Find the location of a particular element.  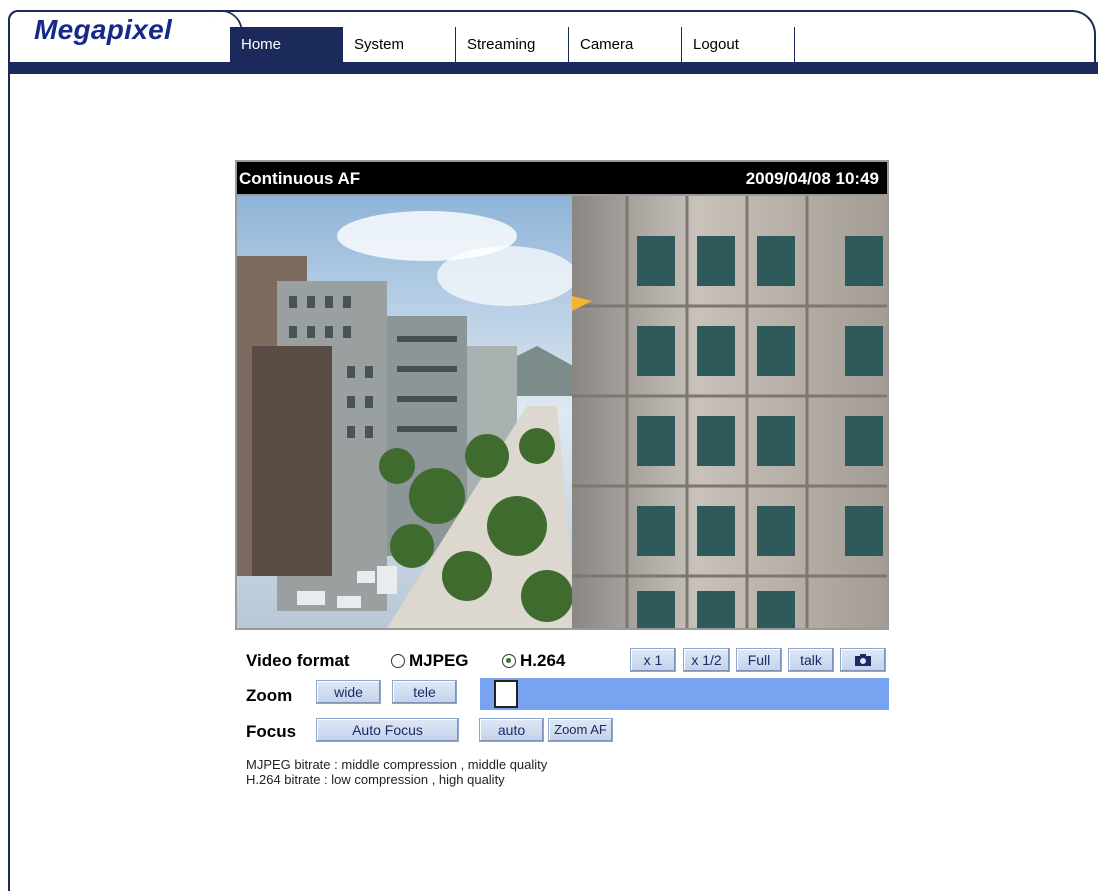

snapshot-button is located at coordinates (863, 660).